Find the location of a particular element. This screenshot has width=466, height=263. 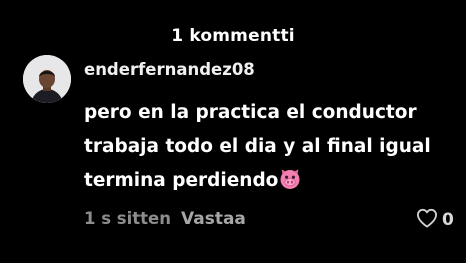

comment-text-line-3-text: termina perdiendo is located at coordinates (181, 180).